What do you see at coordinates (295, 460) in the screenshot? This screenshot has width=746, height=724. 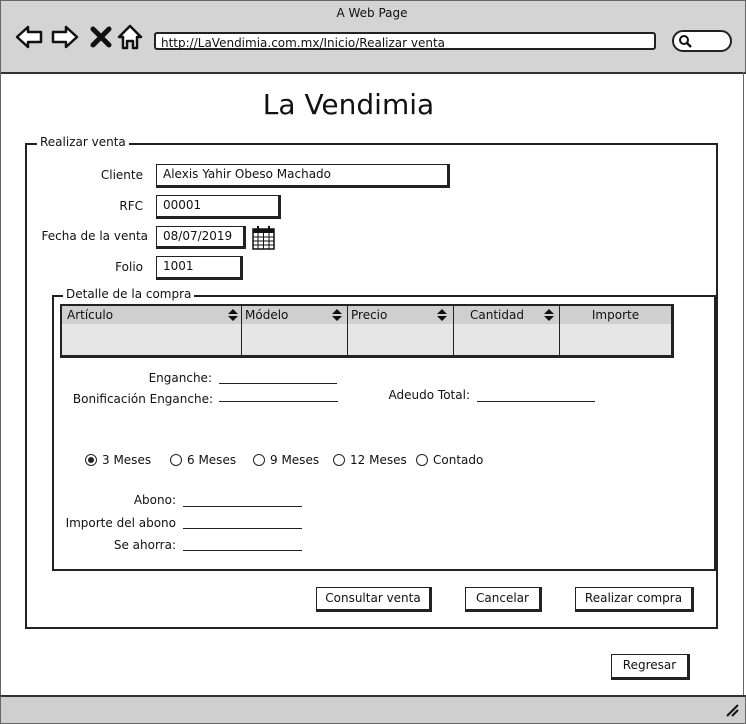 I see `radio-label-9-meses: 9 Meses` at bounding box center [295, 460].